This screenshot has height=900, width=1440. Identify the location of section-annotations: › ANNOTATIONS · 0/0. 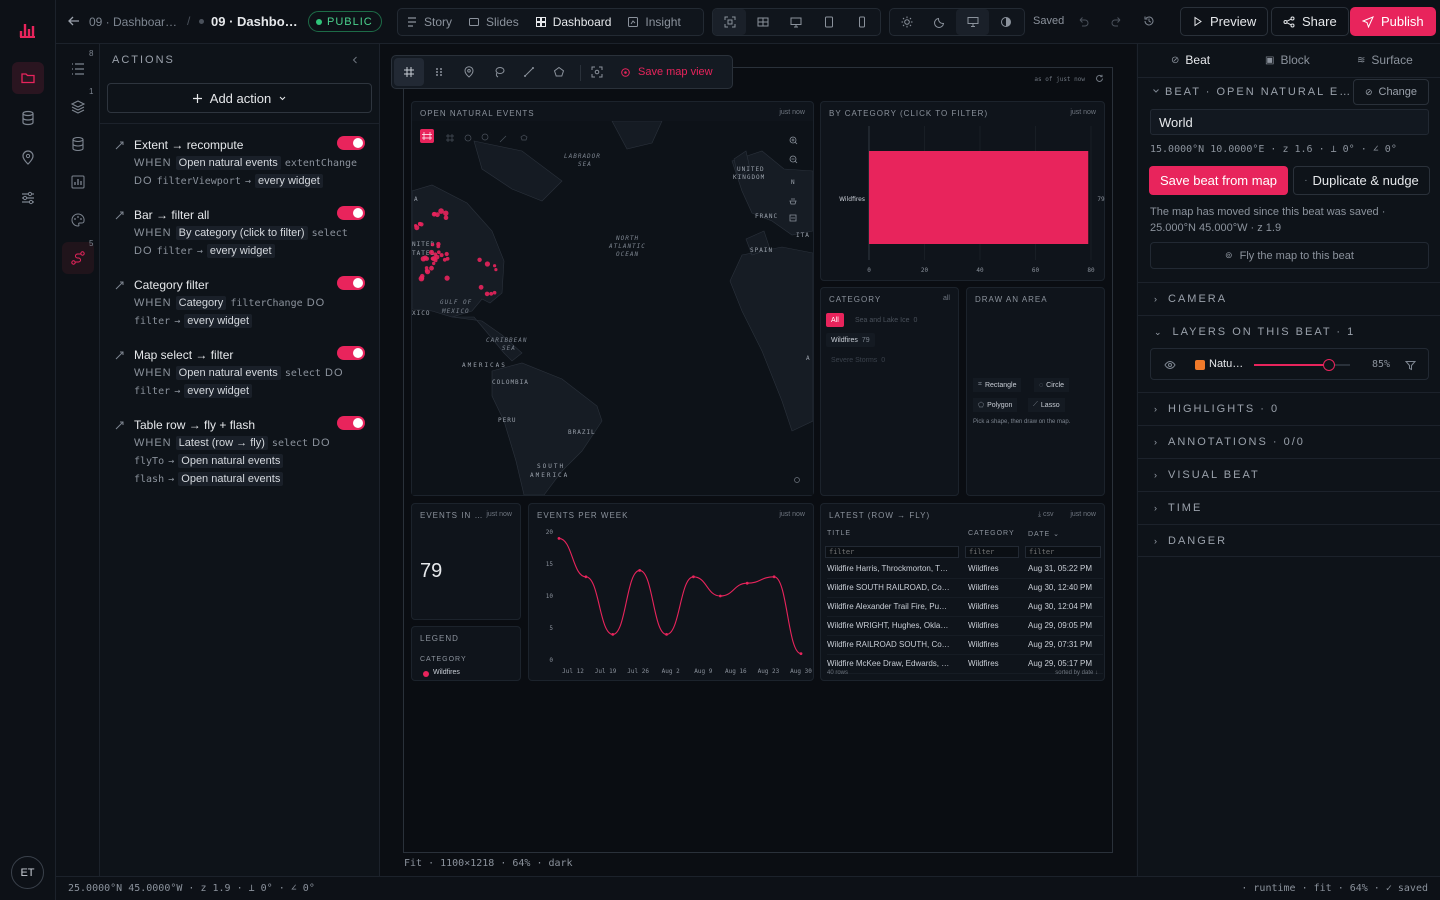
(1289, 441).